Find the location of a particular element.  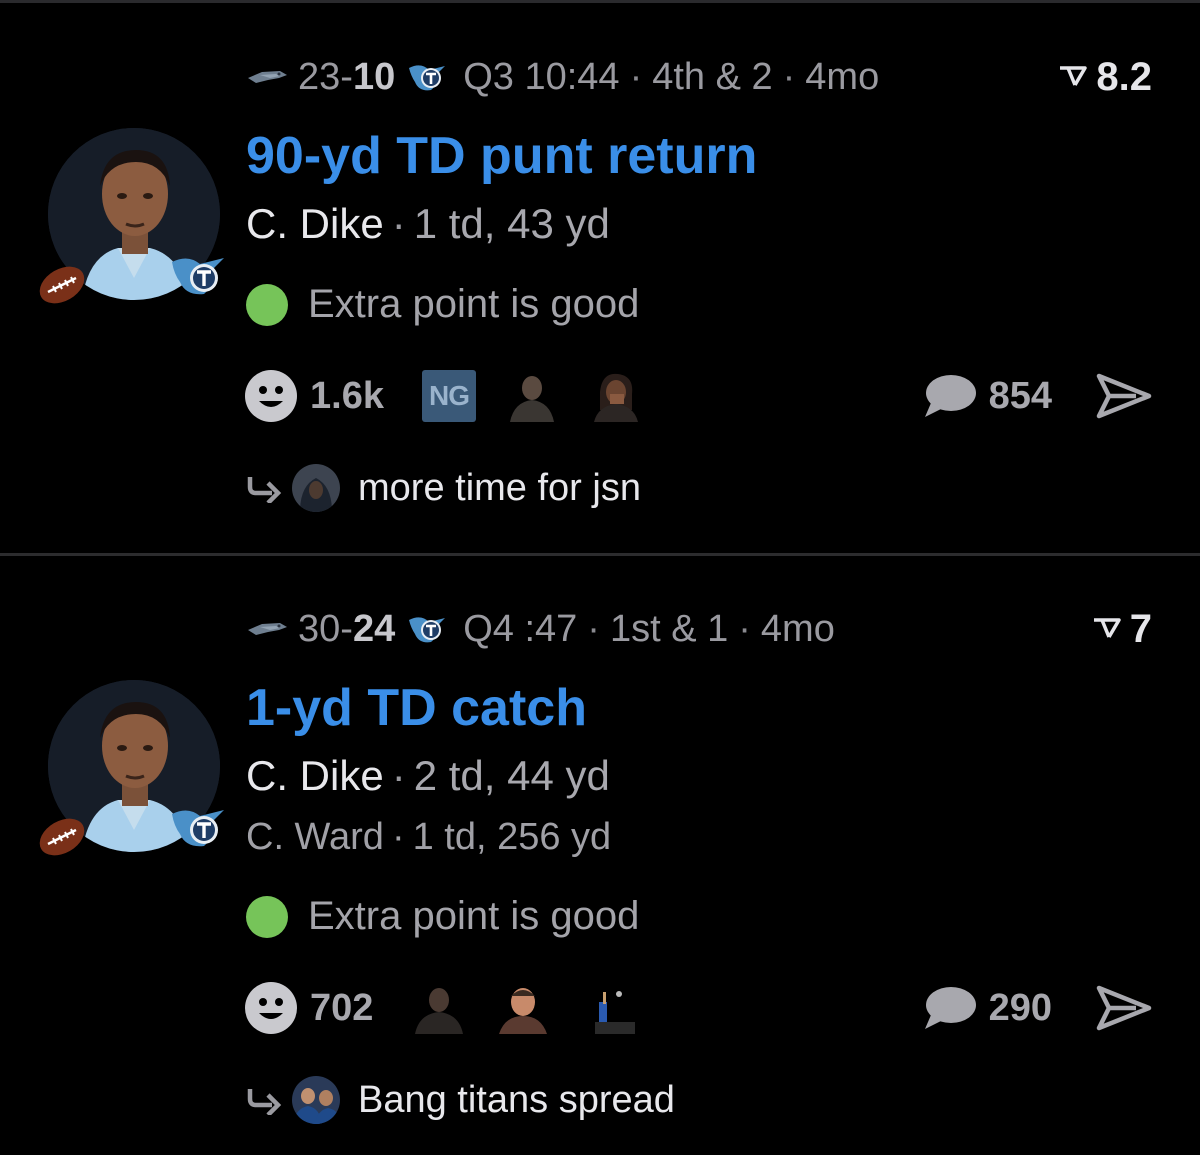

rating: 8.2 is located at coordinates (1105, 77).